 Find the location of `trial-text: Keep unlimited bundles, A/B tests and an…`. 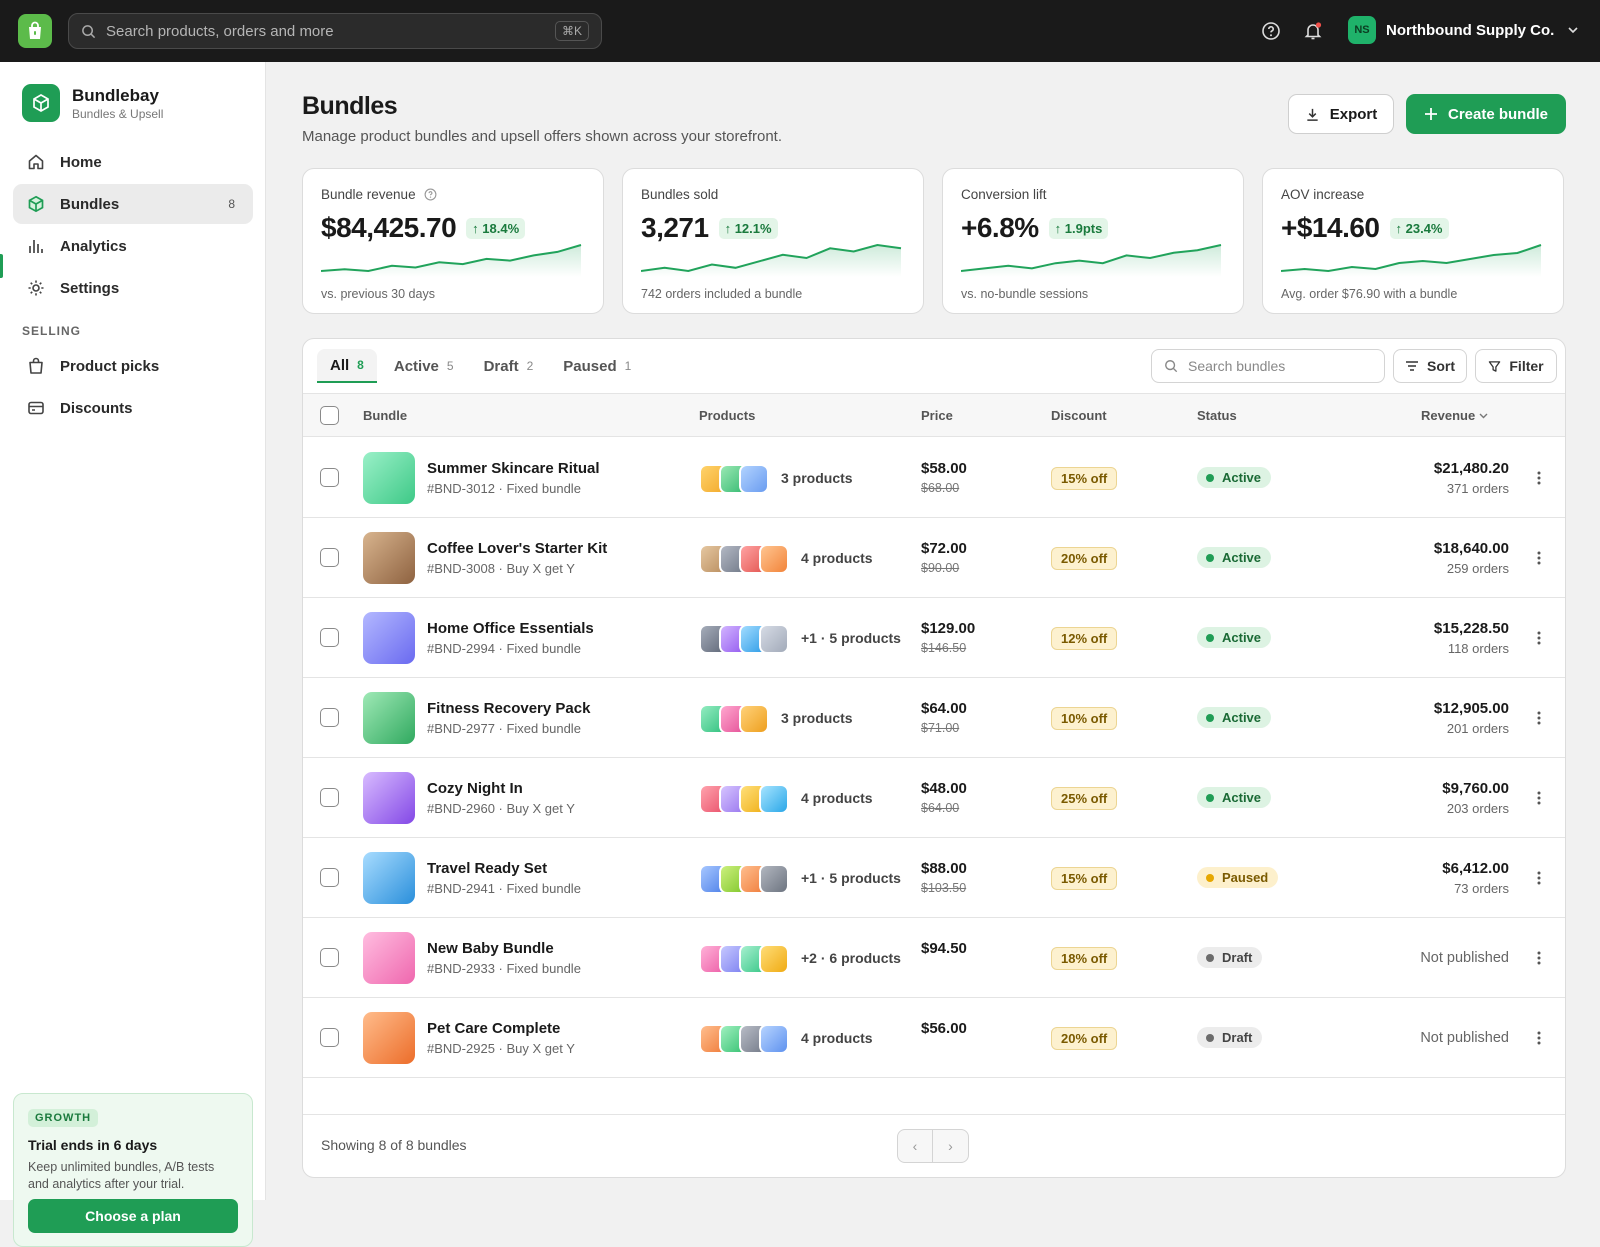

trial-text: Keep unlimited bundles, A/B tests and an… is located at coordinates (121, 1175).